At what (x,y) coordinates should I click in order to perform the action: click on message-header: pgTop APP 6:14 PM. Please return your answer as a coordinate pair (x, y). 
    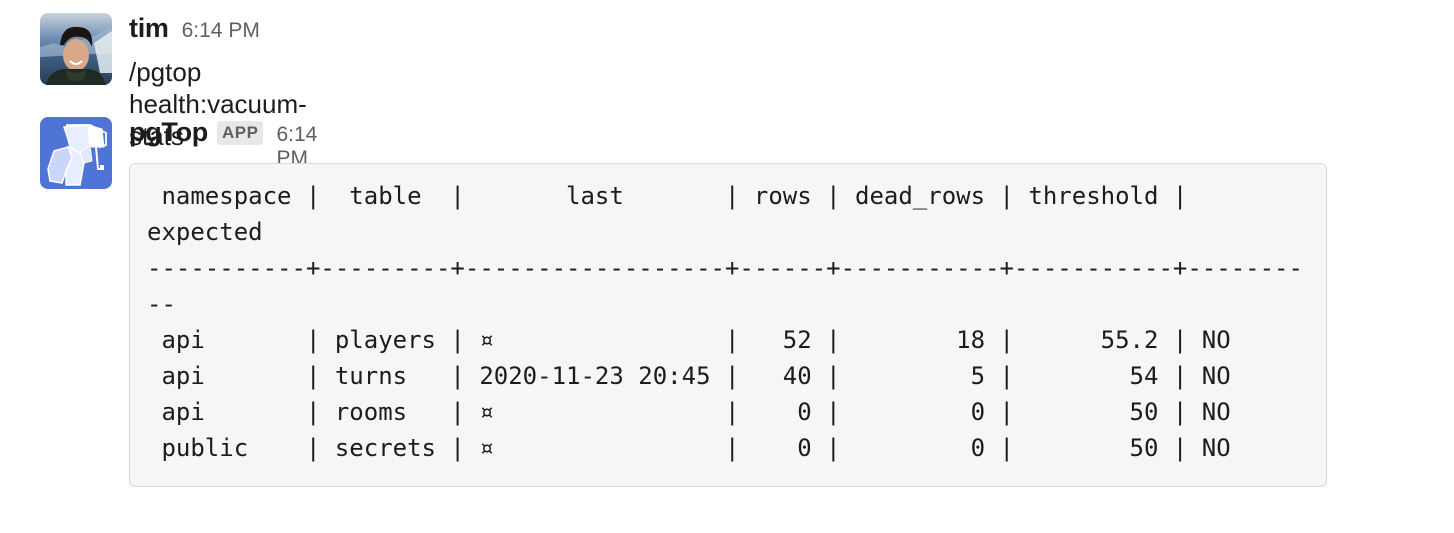
    Looking at the image, I should click on (223, 143).